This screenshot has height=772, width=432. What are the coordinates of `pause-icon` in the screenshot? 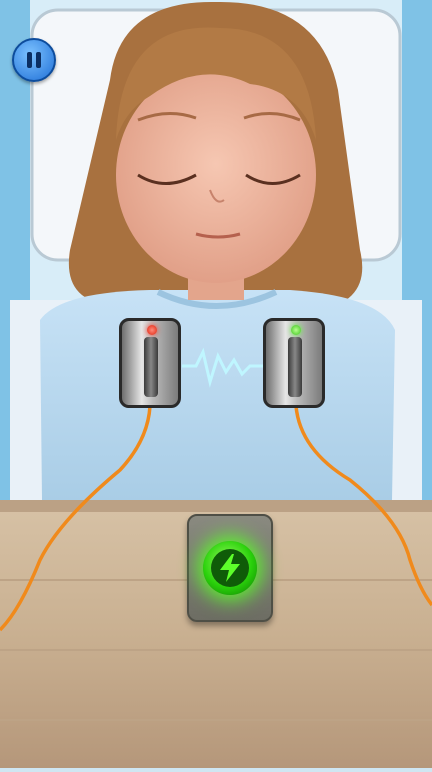 It's located at (29, 60).